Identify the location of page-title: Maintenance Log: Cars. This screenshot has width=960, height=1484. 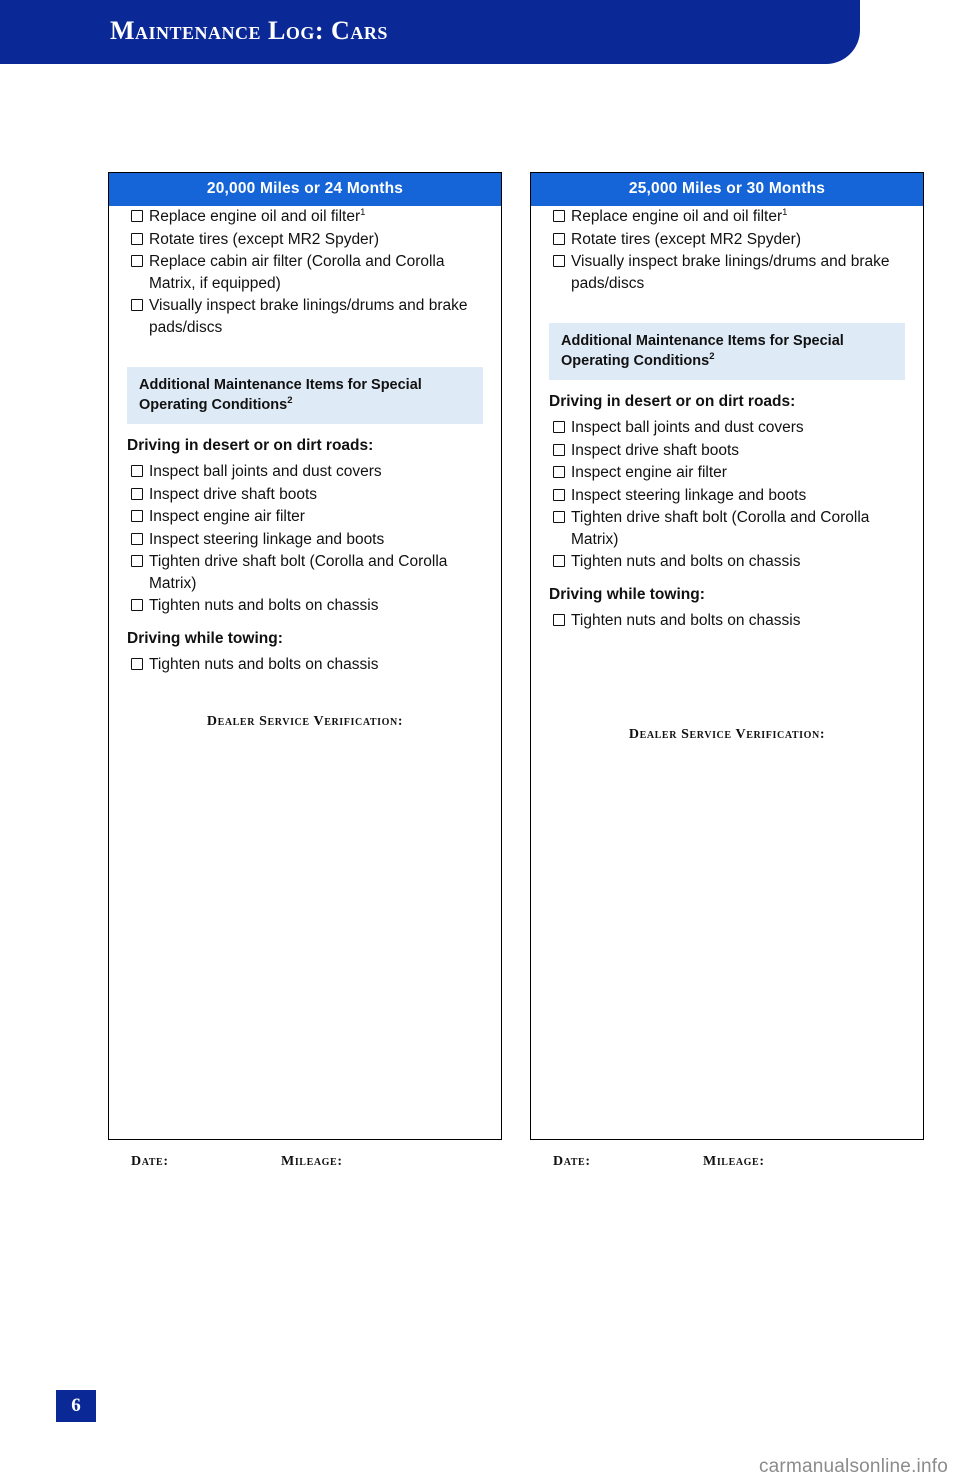
(249, 30).